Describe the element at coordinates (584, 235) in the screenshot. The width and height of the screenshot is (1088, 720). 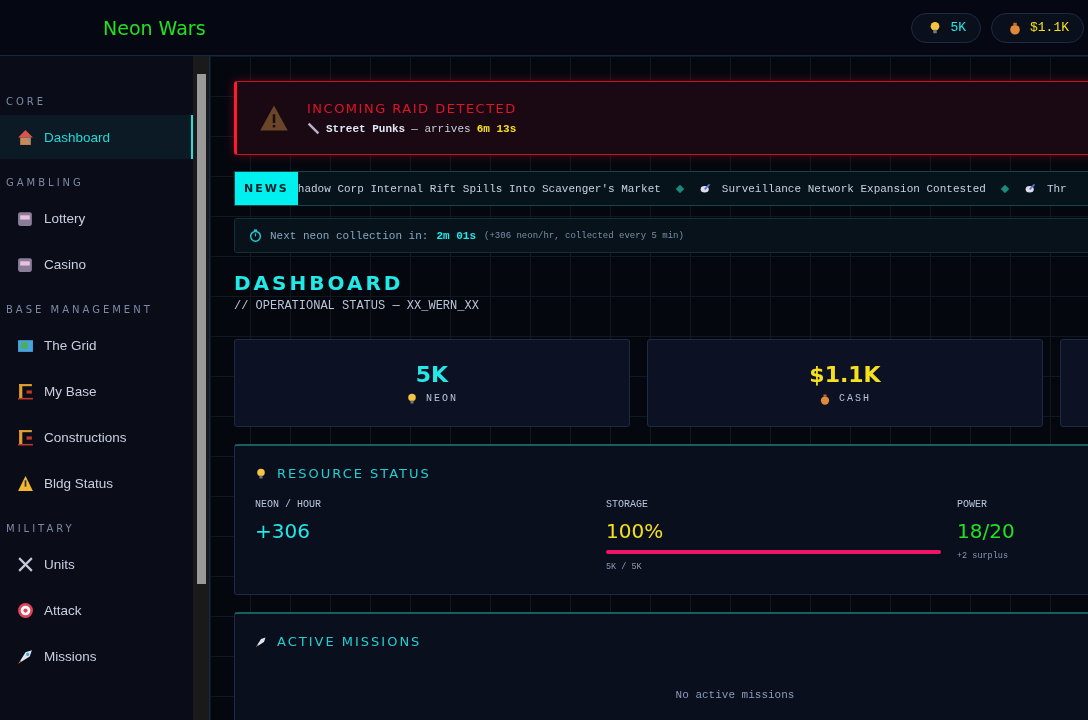
I see `collection-note: (+306 neon/hr, collected every 5 min)` at that location.